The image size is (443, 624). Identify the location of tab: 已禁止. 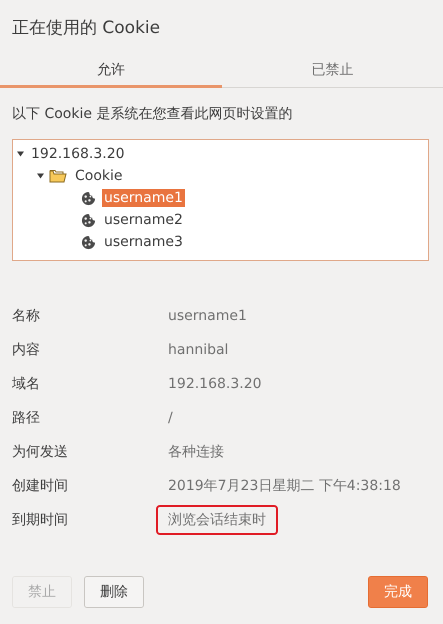
(332, 71).